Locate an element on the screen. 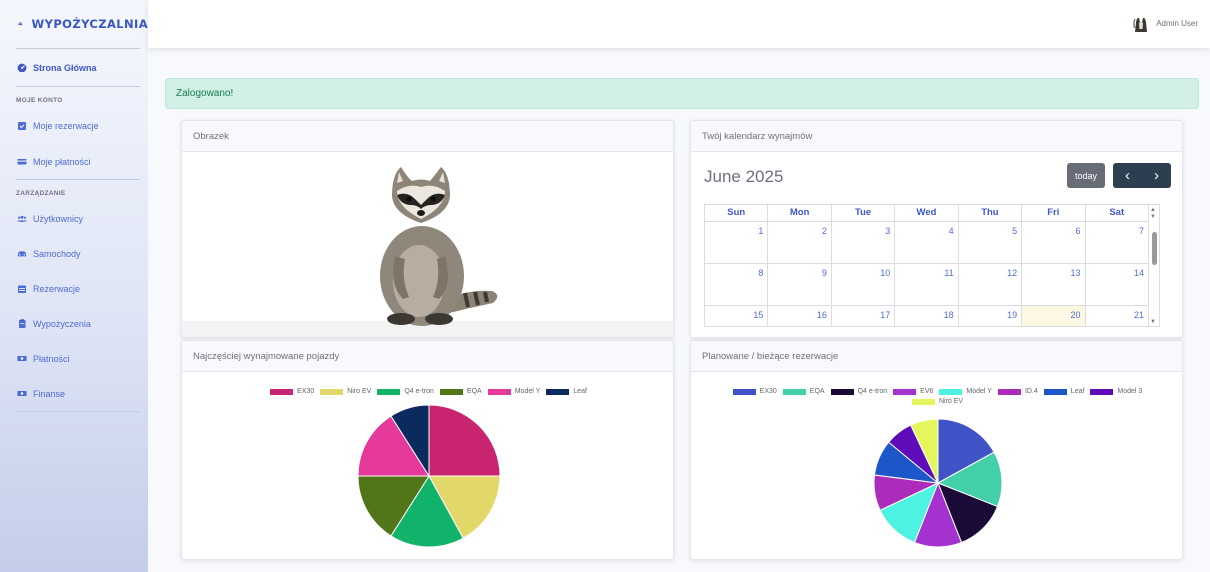  legend-item: Model 3 is located at coordinates (1116, 391).